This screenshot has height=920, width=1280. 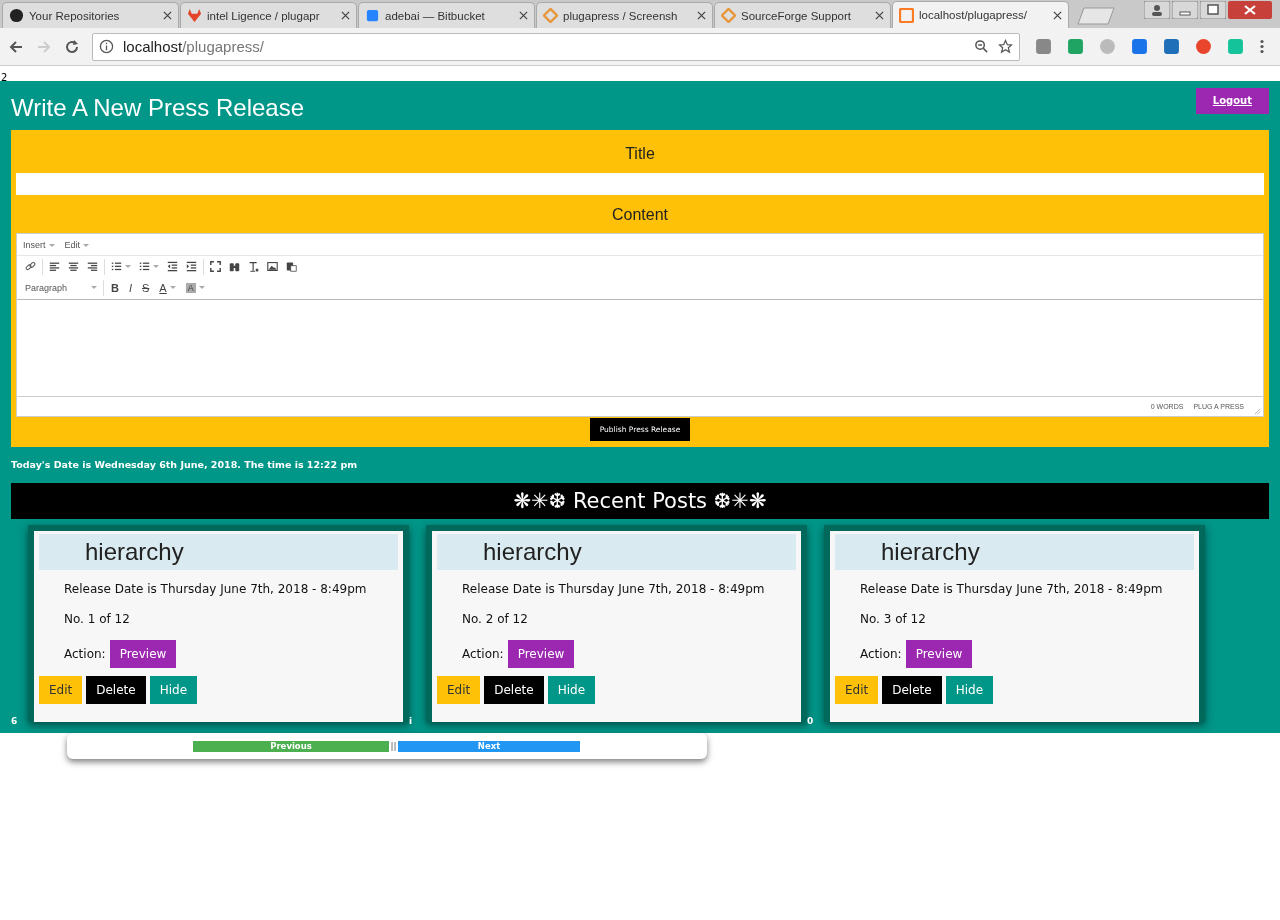 What do you see at coordinates (1262, 46) in the screenshot?
I see `menu-icon` at bounding box center [1262, 46].